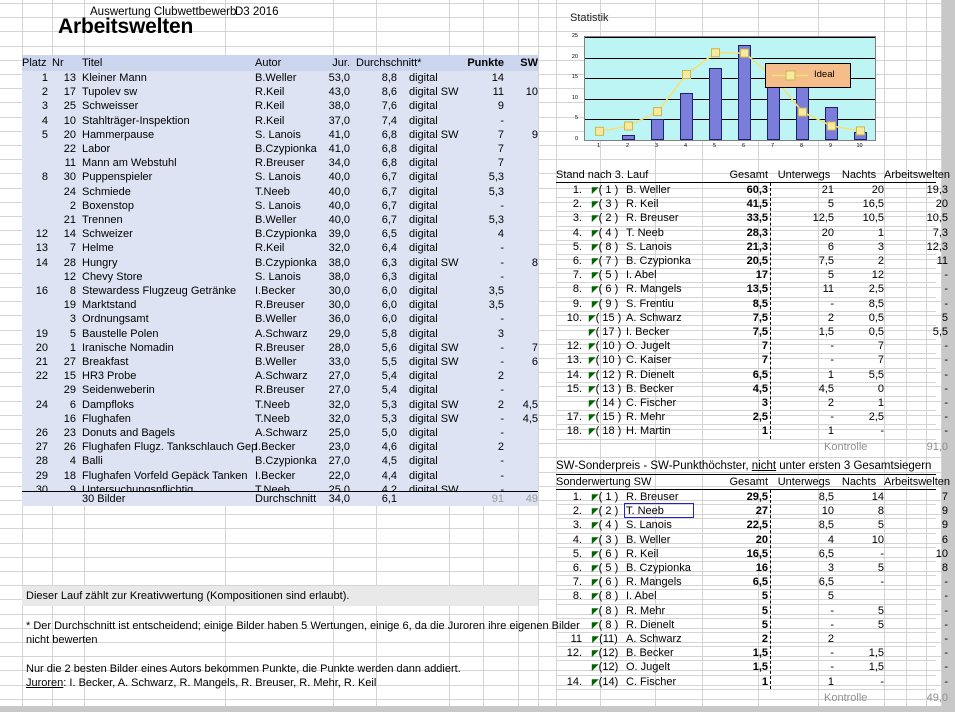  What do you see at coordinates (334, 220) in the screenshot?
I see `cell-jur: 40,0` at bounding box center [334, 220].